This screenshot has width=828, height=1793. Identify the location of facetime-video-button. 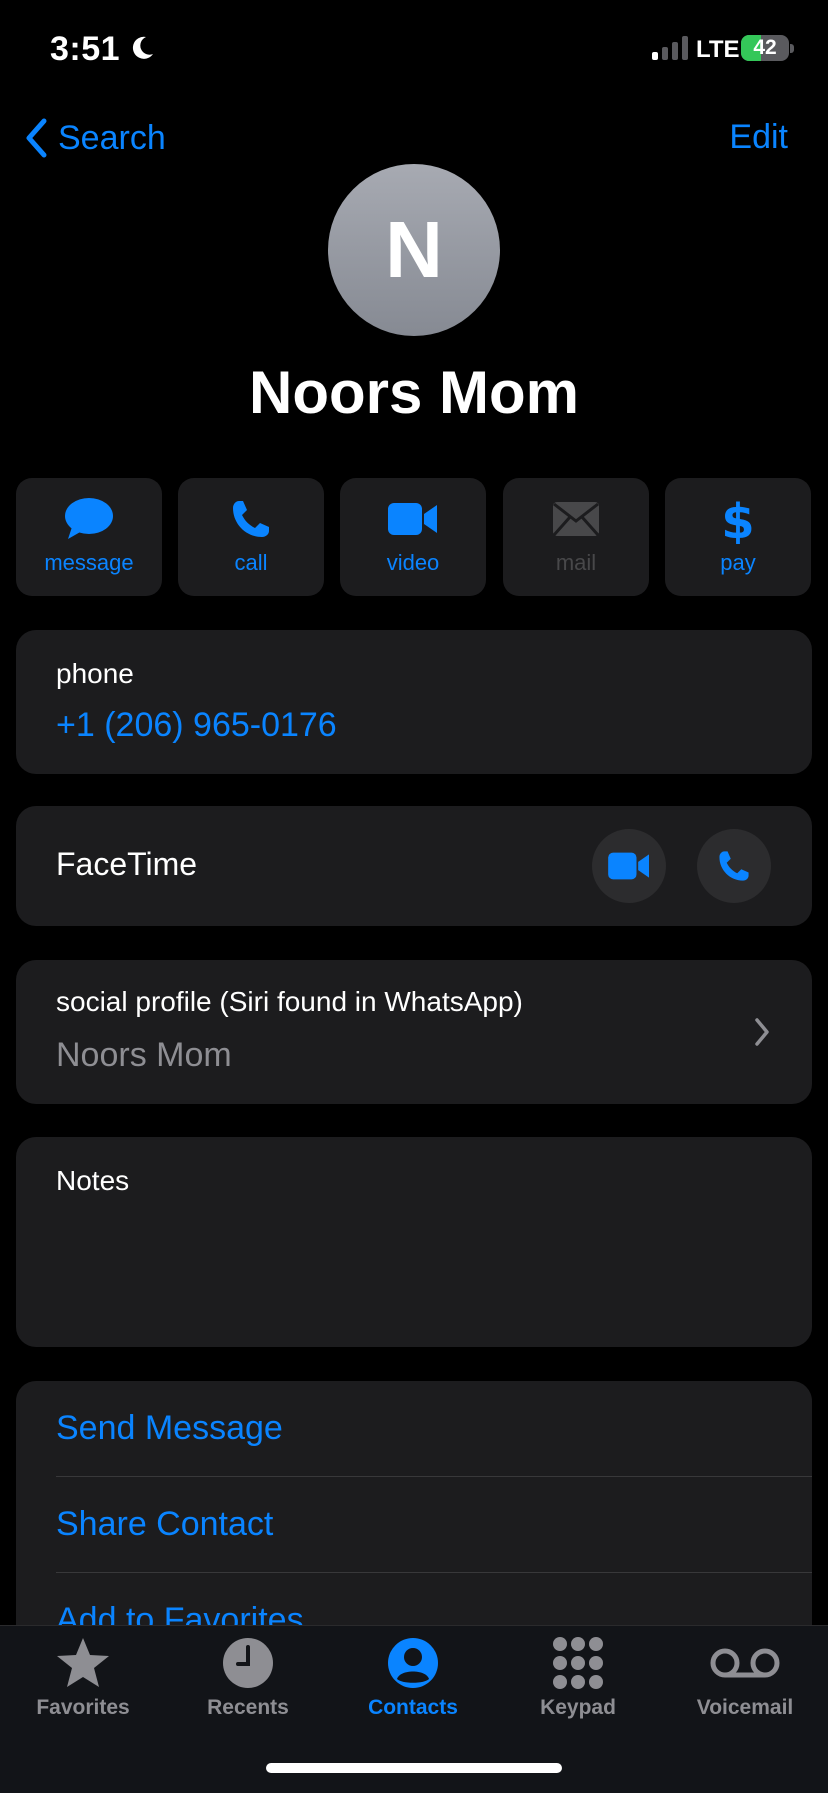
(629, 866).